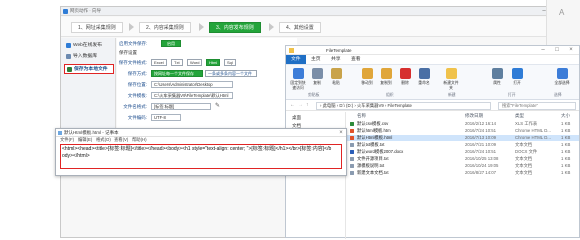  I want to click on menu-edit: 编辑(E), so click(85, 140).